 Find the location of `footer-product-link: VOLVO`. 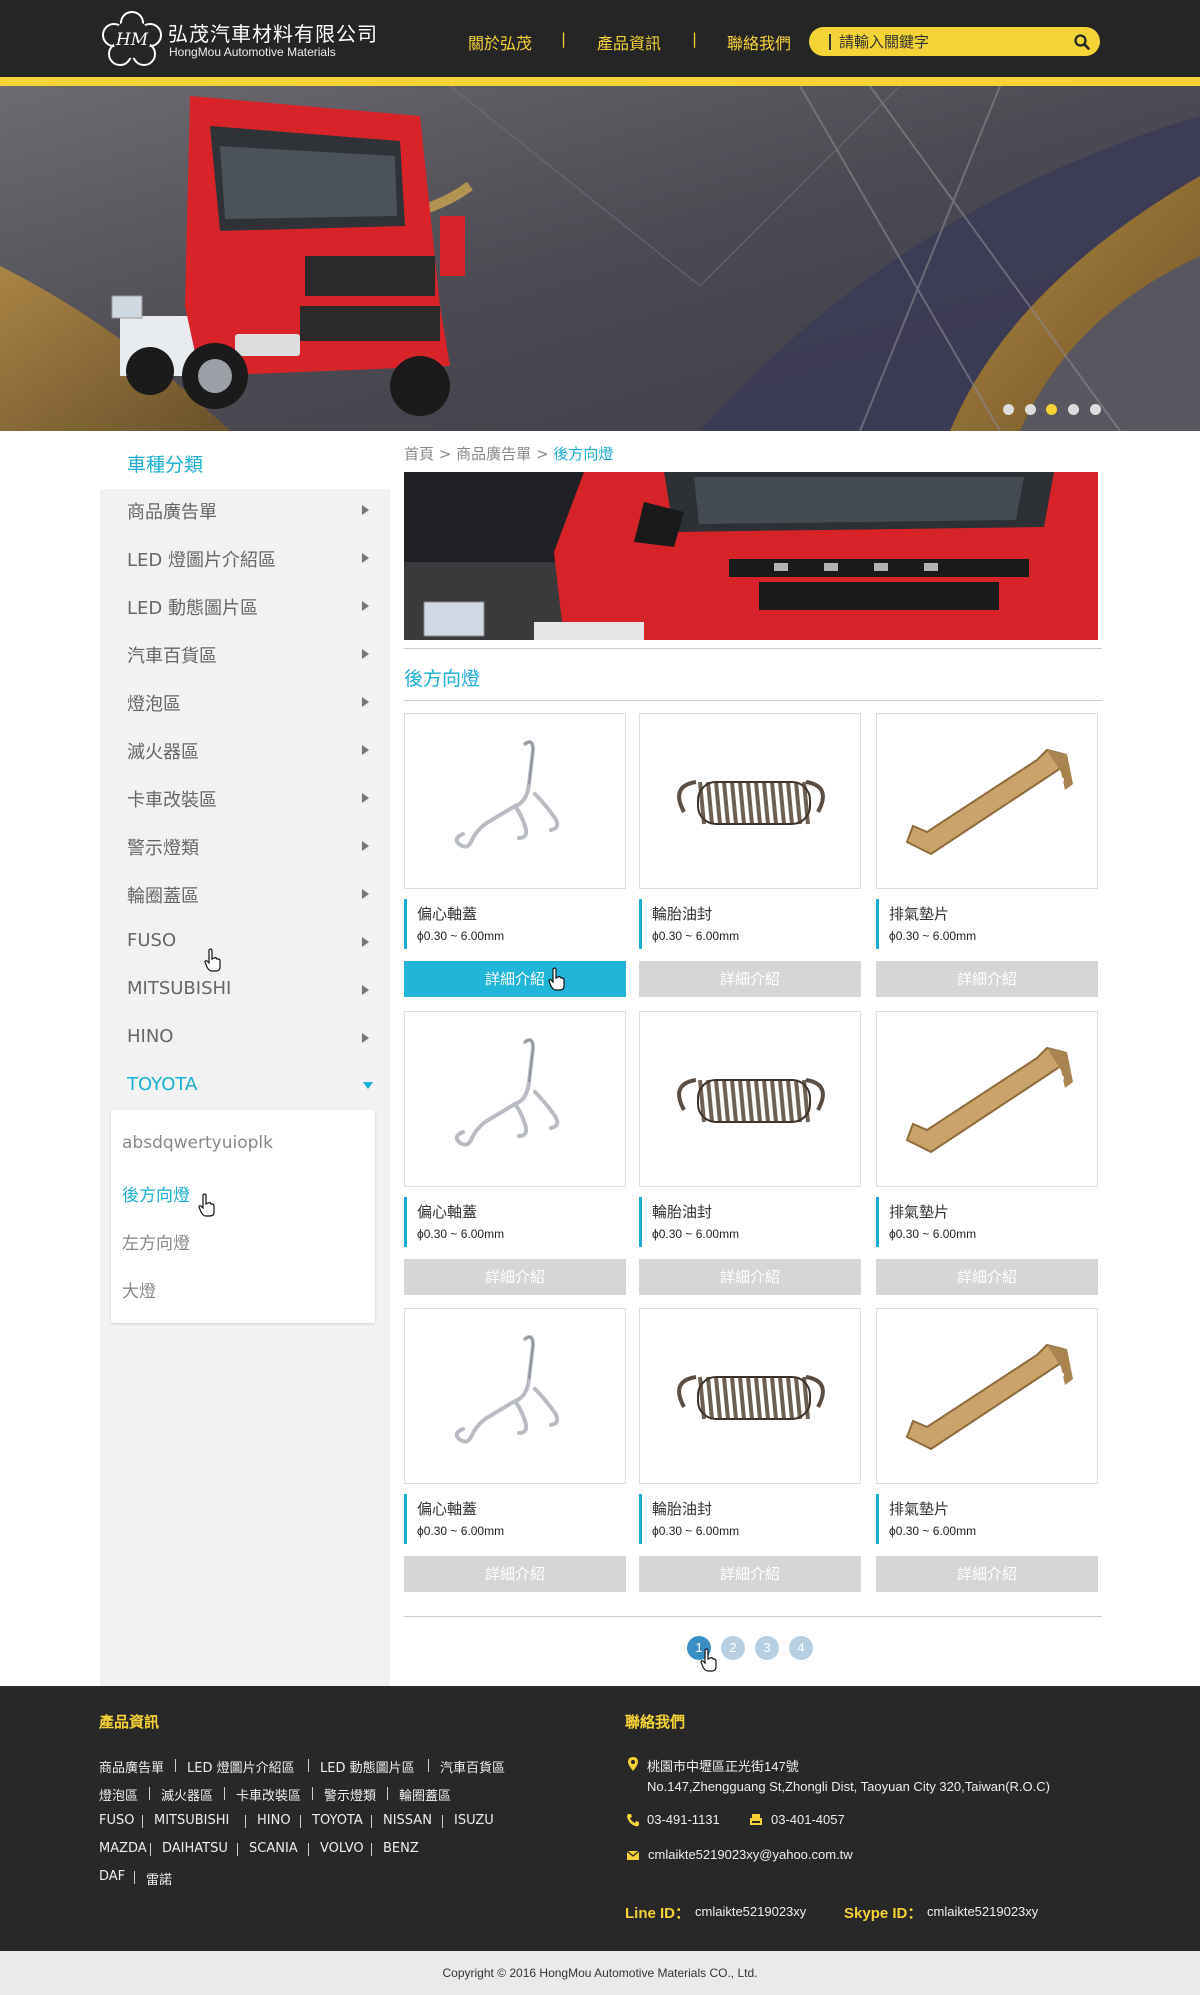

footer-product-link: VOLVO is located at coordinates (342, 1848).